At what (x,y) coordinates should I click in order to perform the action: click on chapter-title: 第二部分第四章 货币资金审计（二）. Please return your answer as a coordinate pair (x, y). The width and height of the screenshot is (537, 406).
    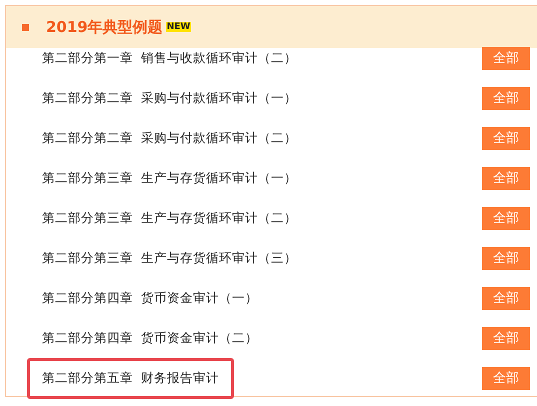
    Looking at the image, I should click on (150, 338).